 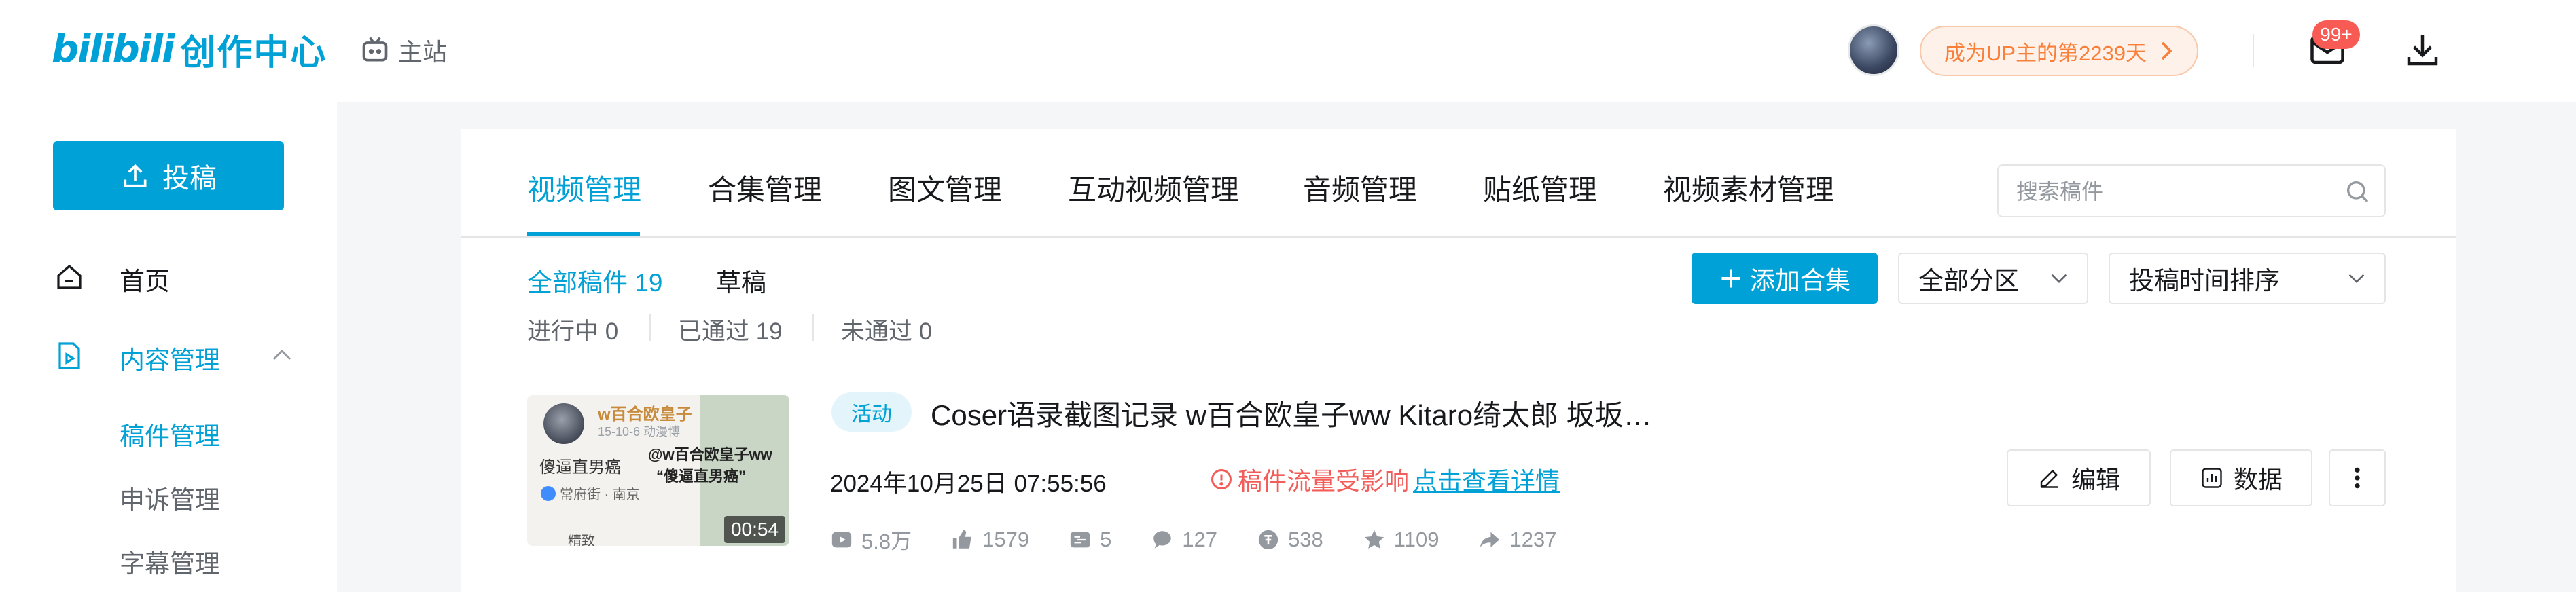 I want to click on stat-favorites: 1109, so click(x=1401, y=540).